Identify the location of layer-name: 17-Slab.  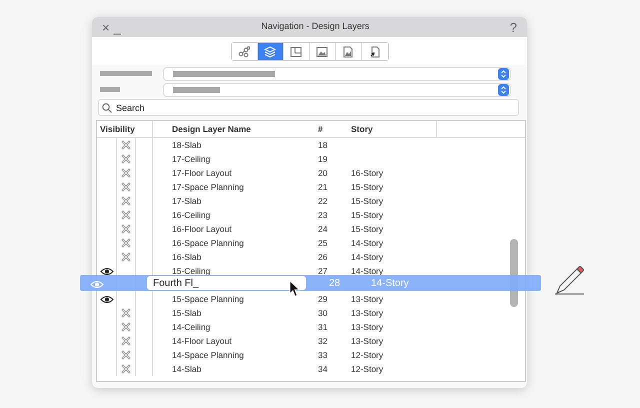
(187, 201).